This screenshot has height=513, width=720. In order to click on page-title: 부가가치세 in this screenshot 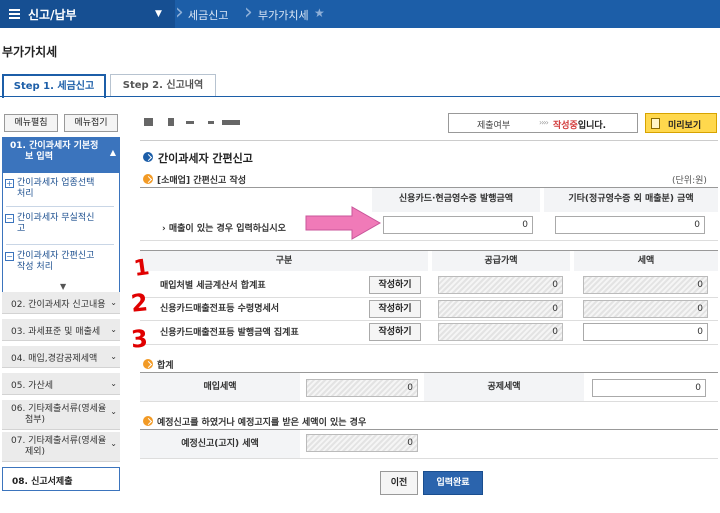, I will do `click(30, 52)`.